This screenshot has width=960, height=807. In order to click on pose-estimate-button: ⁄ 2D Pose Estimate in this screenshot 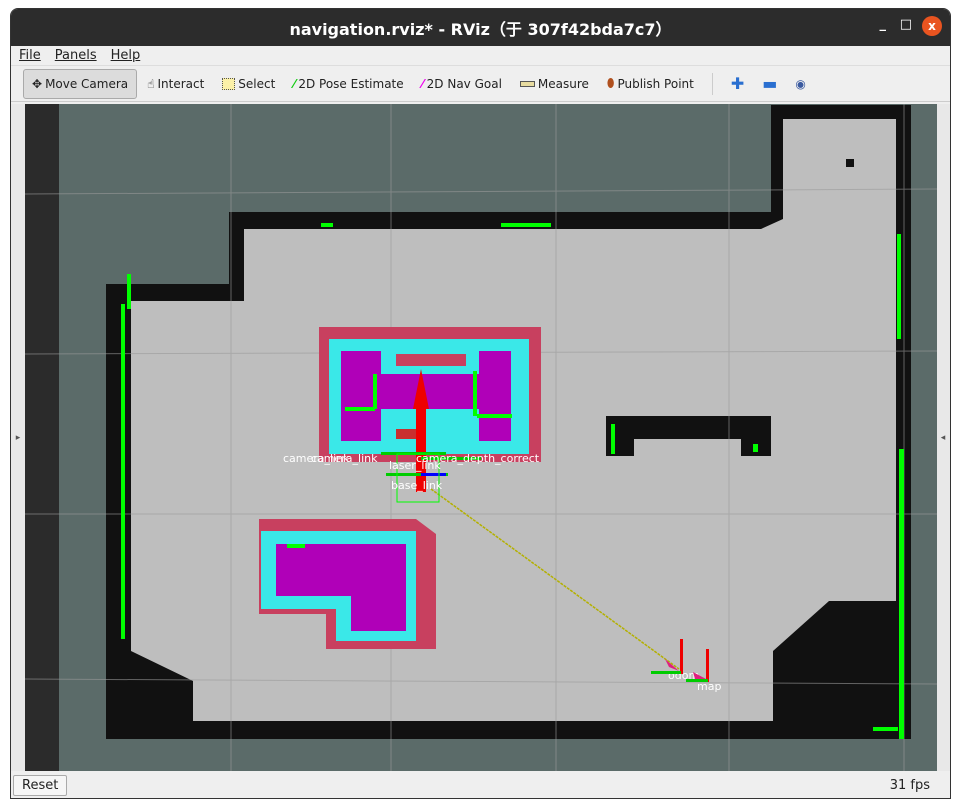, I will do `click(348, 84)`.